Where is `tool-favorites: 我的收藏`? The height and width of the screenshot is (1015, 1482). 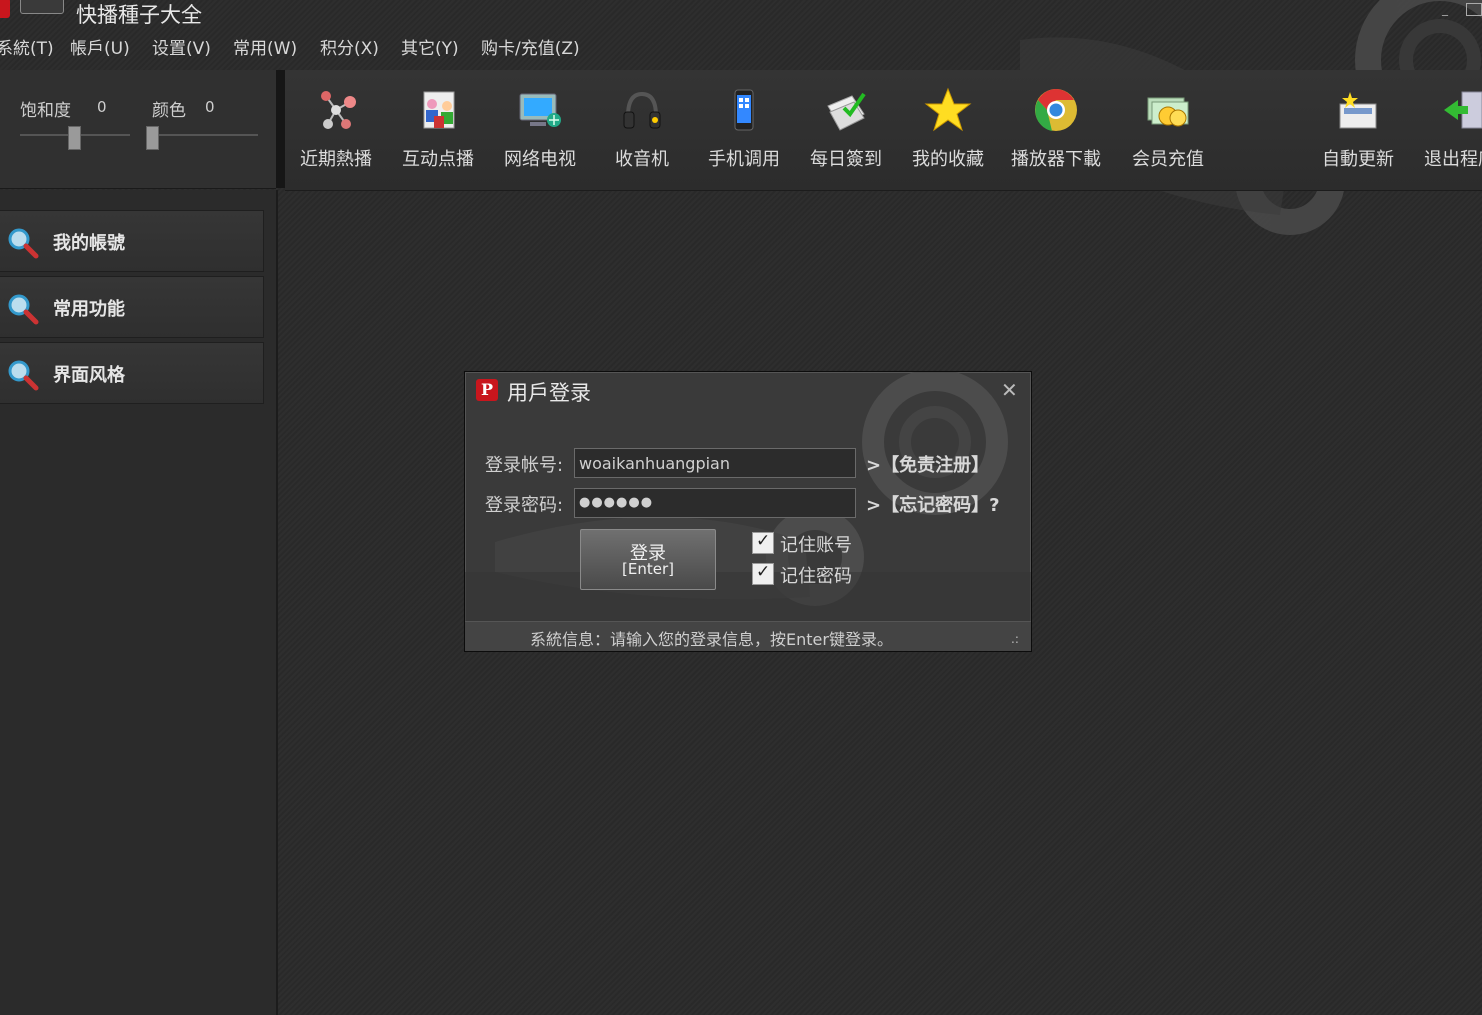
tool-favorites: 我的收藏 is located at coordinates (948, 130).